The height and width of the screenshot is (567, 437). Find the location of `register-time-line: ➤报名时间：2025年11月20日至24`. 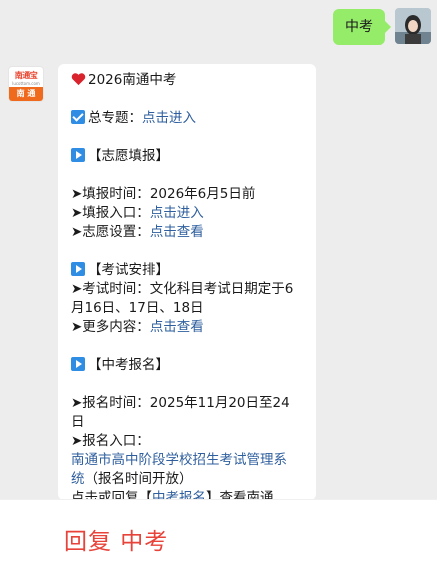

register-time-line: ➤报名时间：2025年11月20日至24 is located at coordinates (180, 403).